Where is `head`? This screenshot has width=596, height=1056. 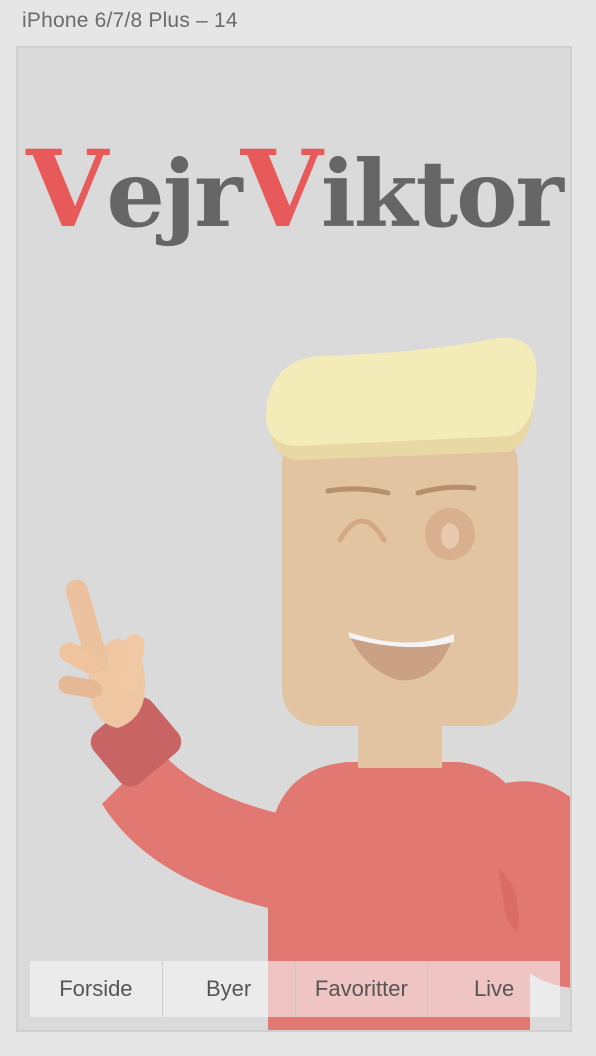
head is located at coordinates (400, 577).